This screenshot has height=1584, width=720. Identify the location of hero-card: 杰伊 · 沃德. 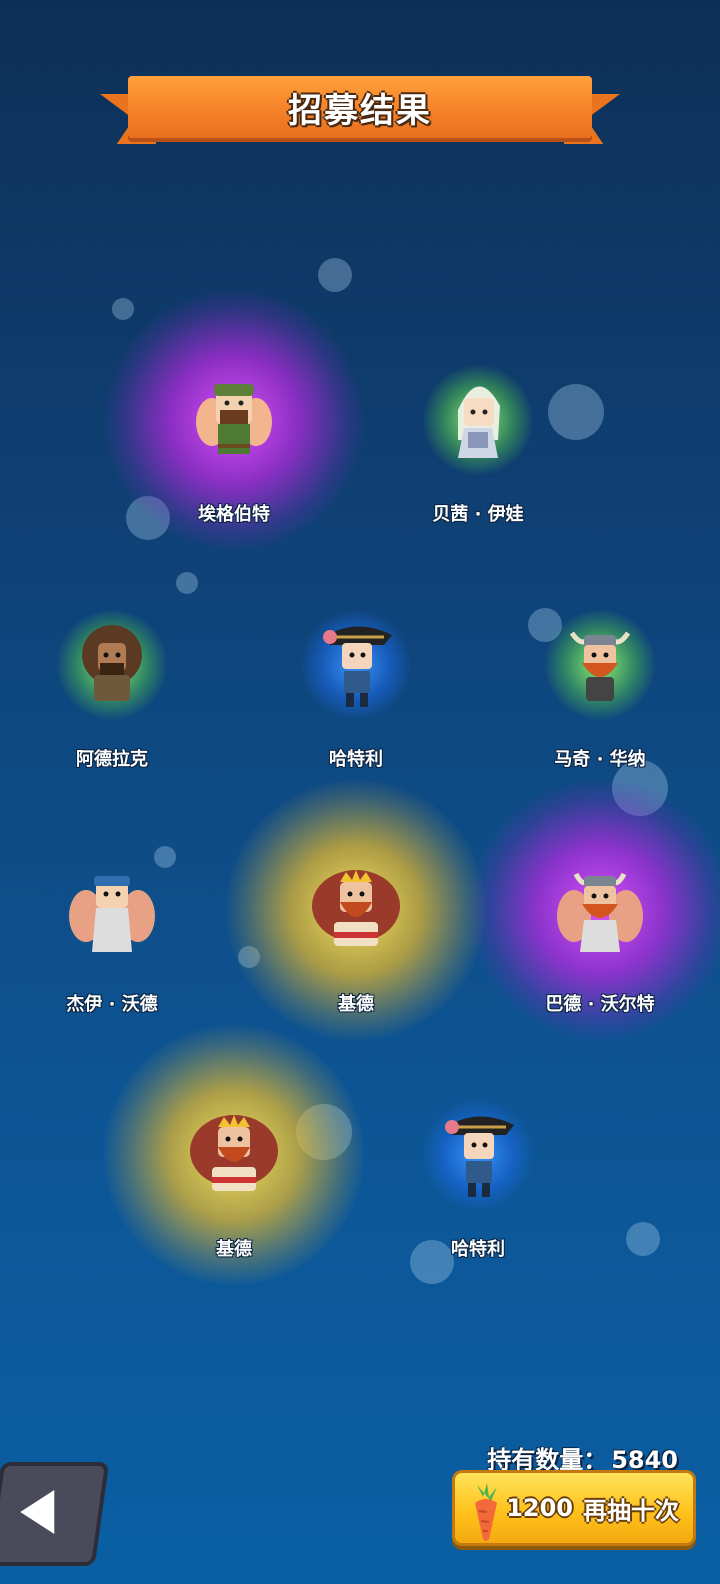
(112, 910).